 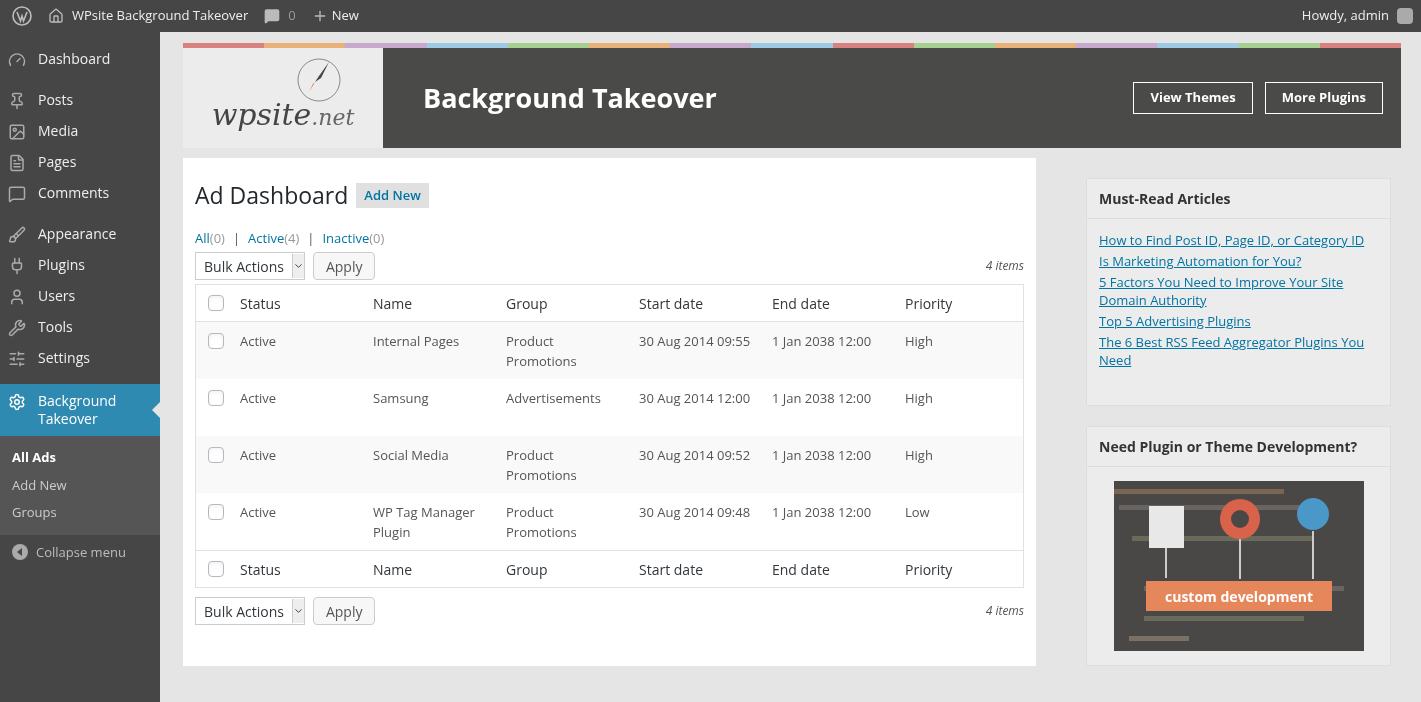 I want to click on sidebar-item: Plugins, so click(x=80, y=265).